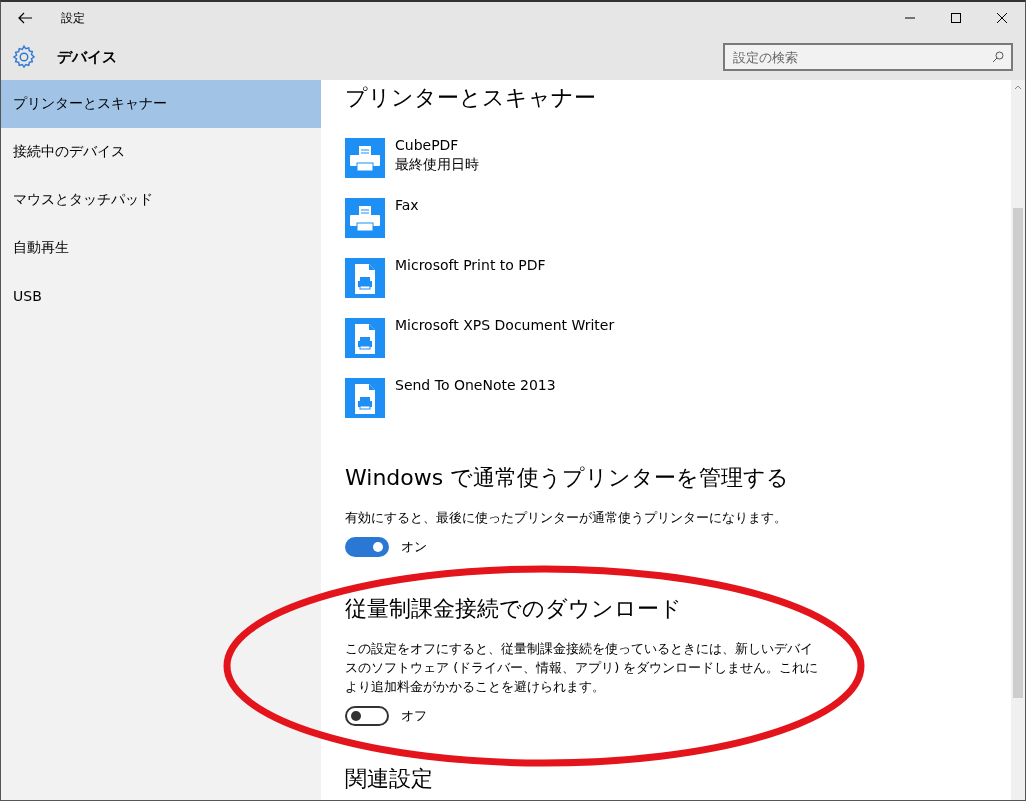 This screenshot has height=801, width=1026. I want to click on page-title: デバイス, so click(87, 57).